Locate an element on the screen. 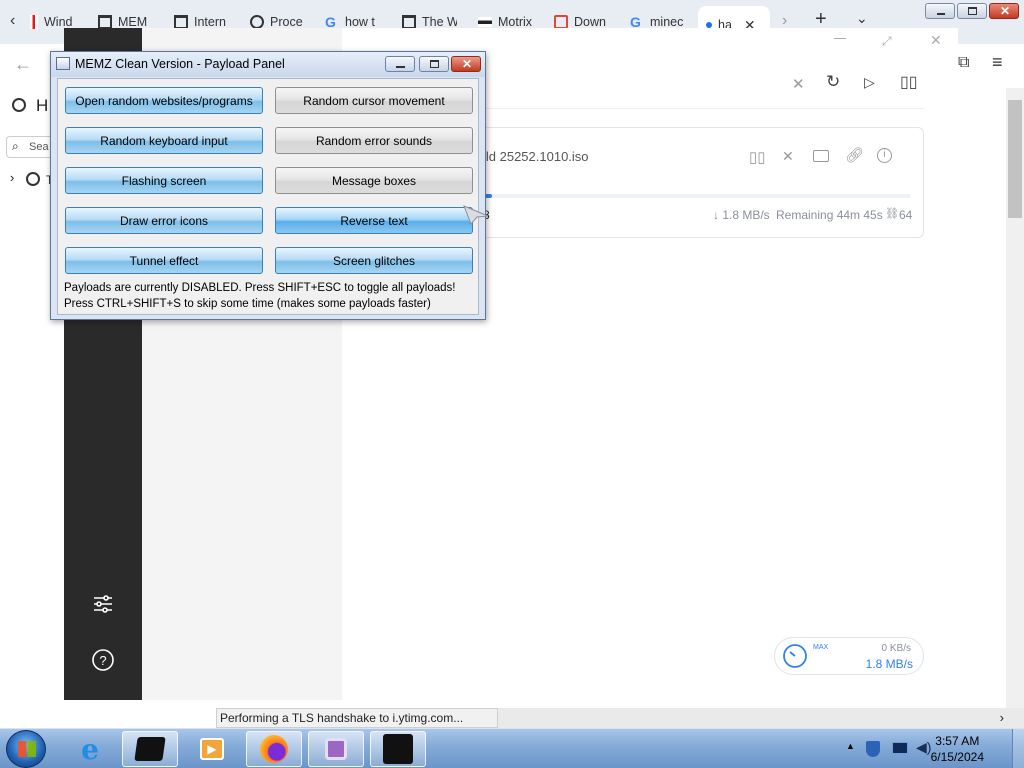 This screenshot has height=768, width=1024. window-minimize-button is located at coordinates (940, 11).